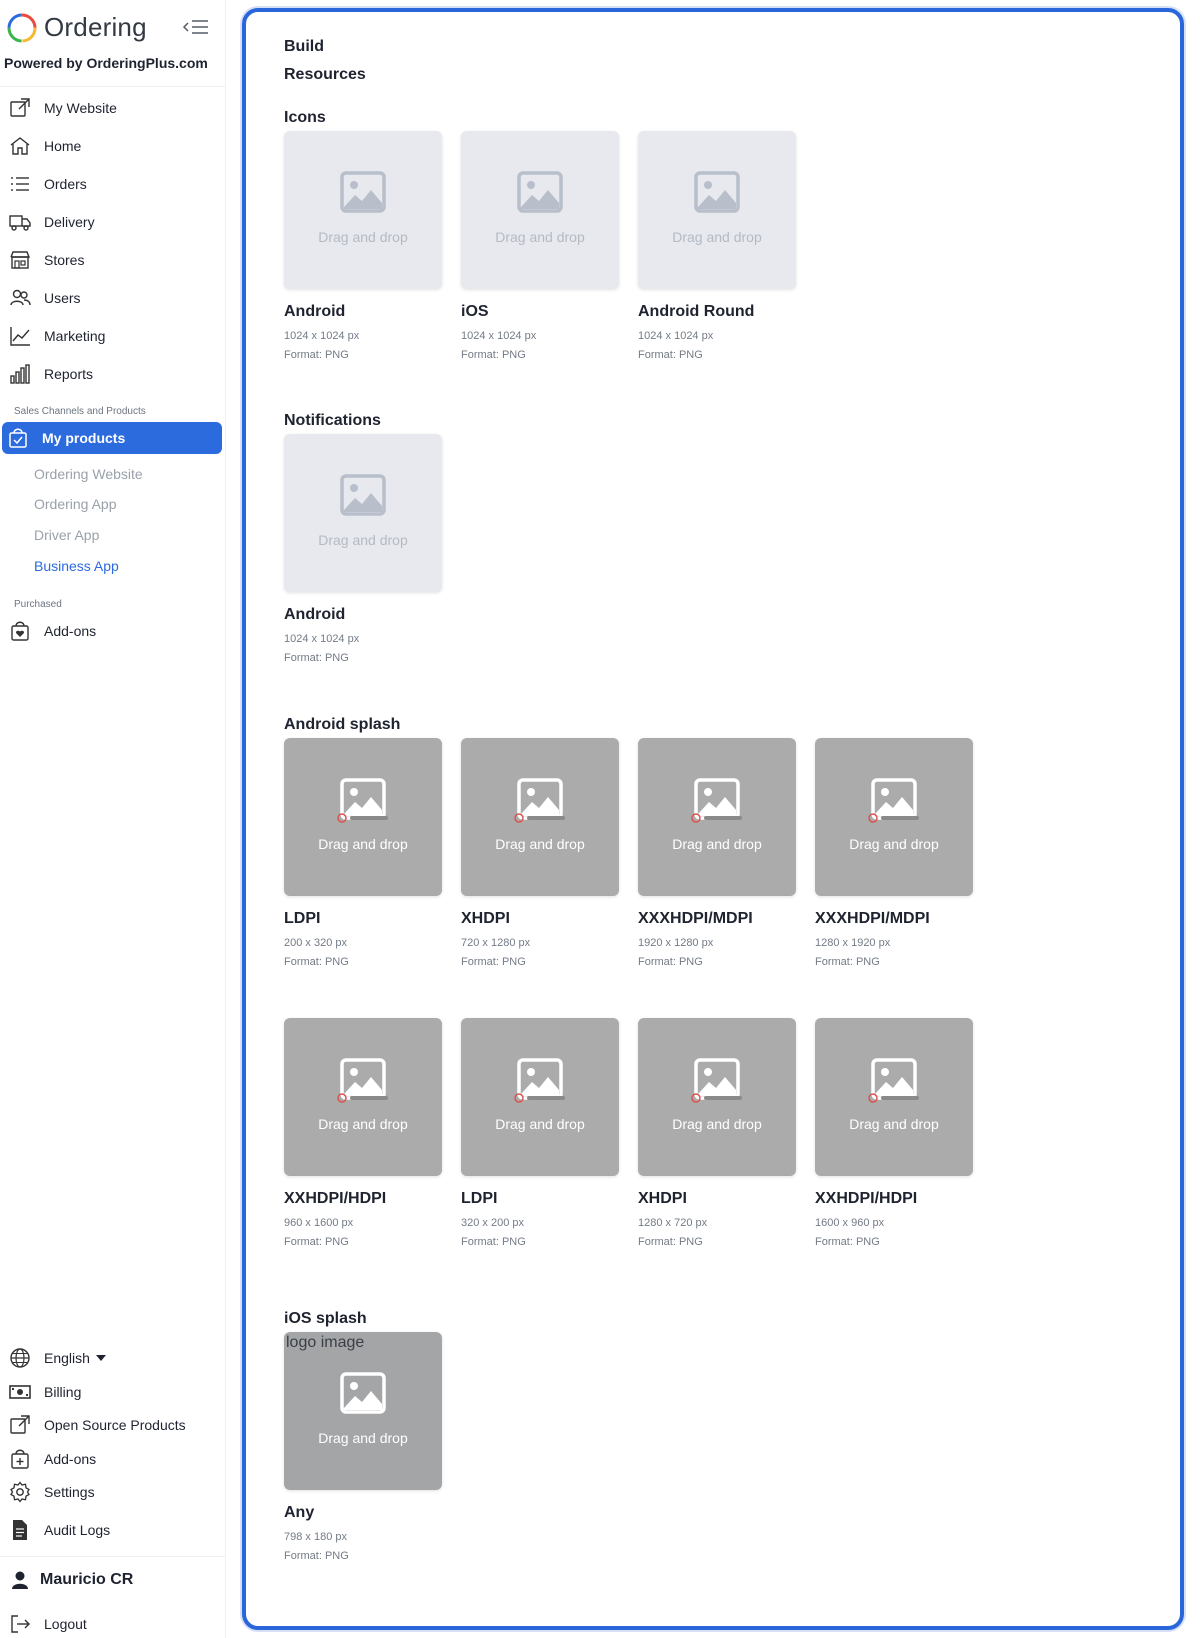 This screenshot has height=1638, width=1200. Describe the element at coordinates (20, 1580) in the screenshot. I see `user-icon` at that location.